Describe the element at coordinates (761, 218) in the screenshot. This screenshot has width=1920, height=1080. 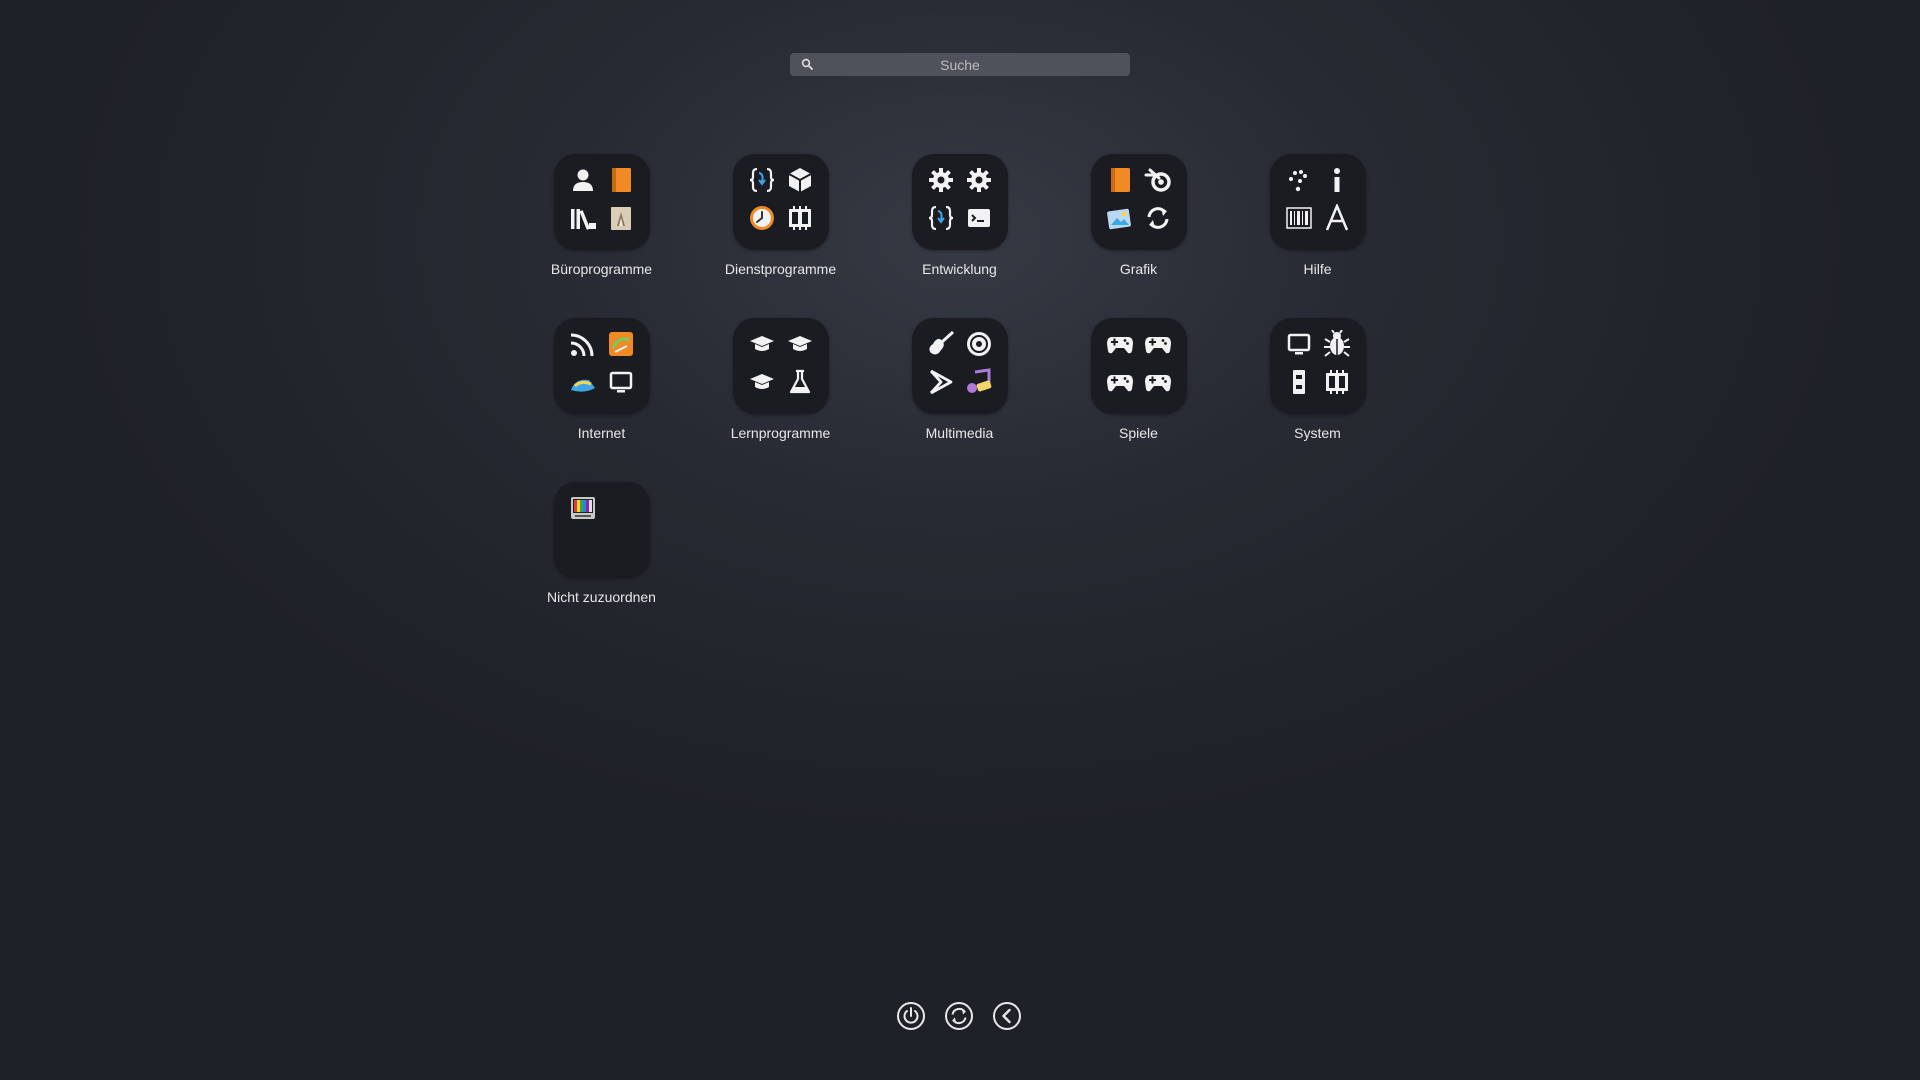
I see `clock-icon` at that location.